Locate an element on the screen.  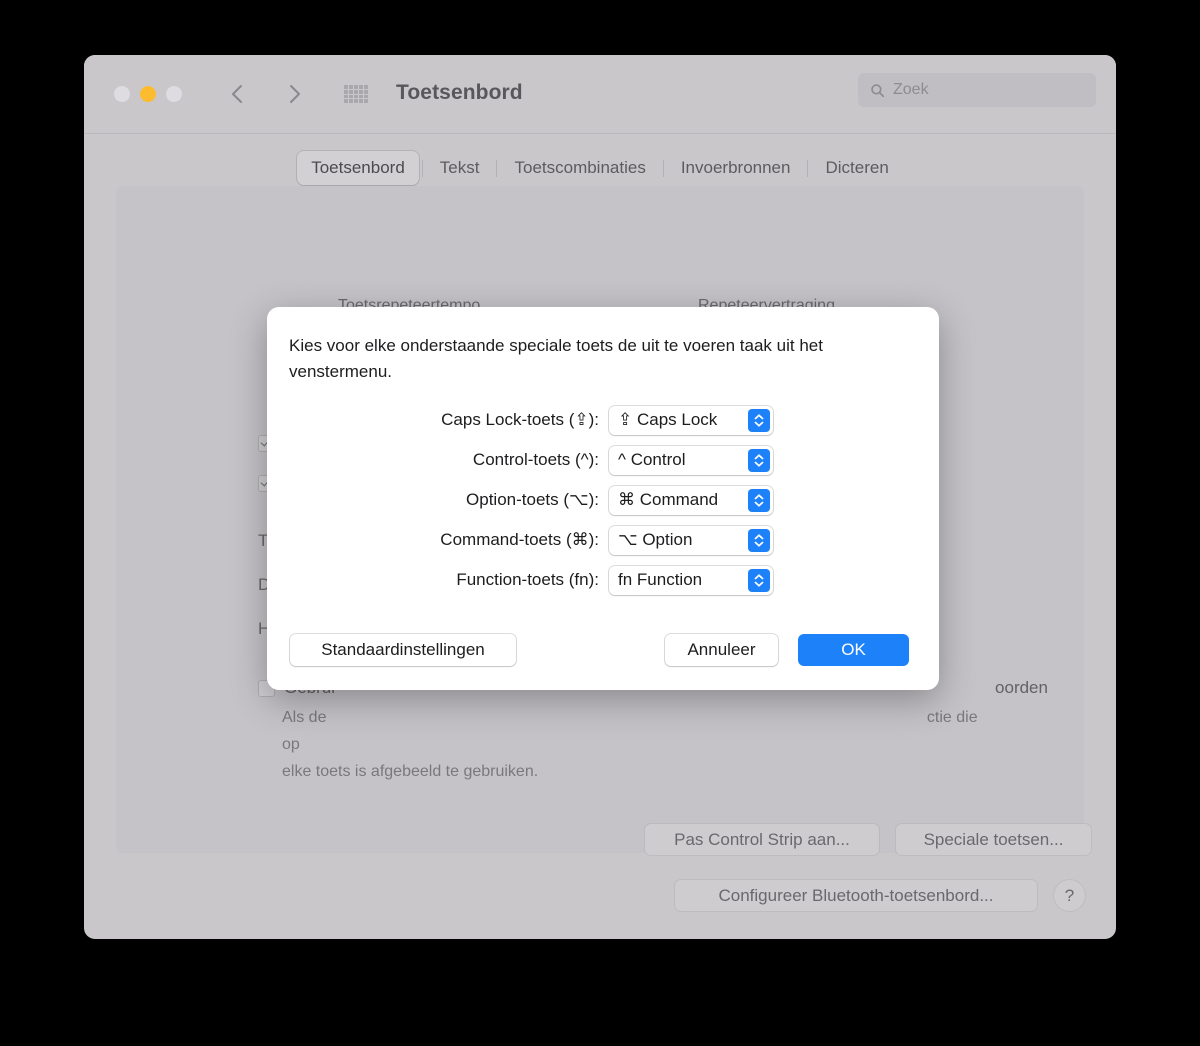
show-all-grid-icon is located at coordinates (356, 94).